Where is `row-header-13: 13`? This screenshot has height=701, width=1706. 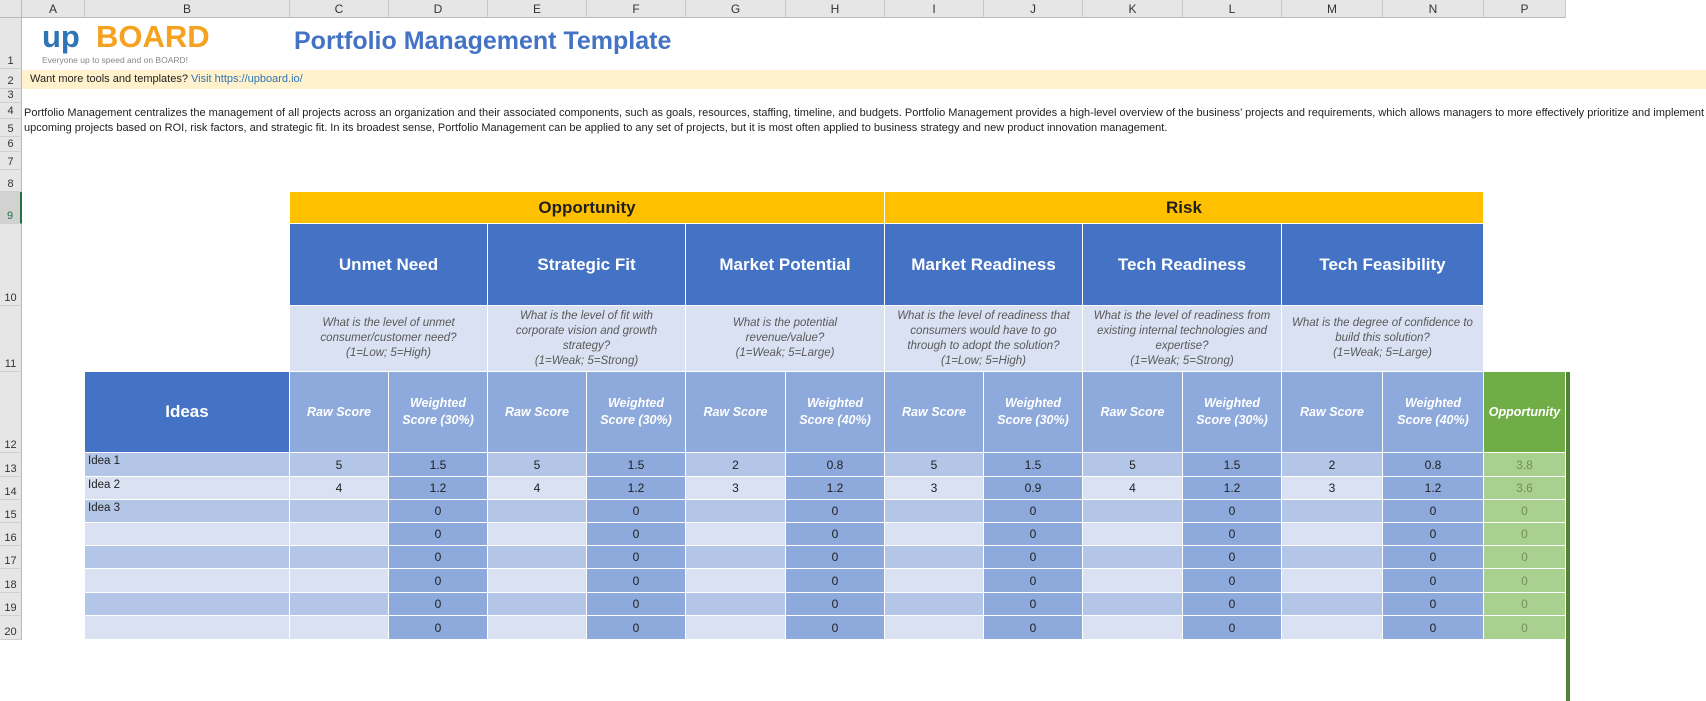 row-header-13: 13 is located at coordinates (11, 465).